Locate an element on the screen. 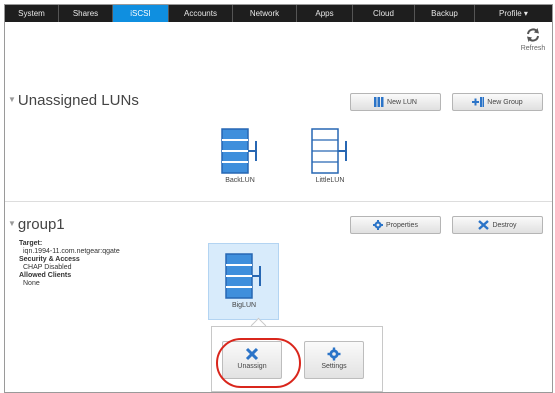 Image resolution: width=555 pixels, height=393 pixels. lun-icon-wrap: BigLUN is located at coordinates (244, 280).